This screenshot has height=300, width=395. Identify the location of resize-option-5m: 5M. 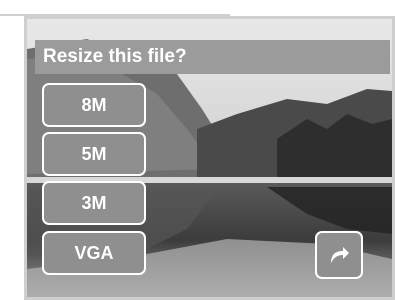
(94, 154).